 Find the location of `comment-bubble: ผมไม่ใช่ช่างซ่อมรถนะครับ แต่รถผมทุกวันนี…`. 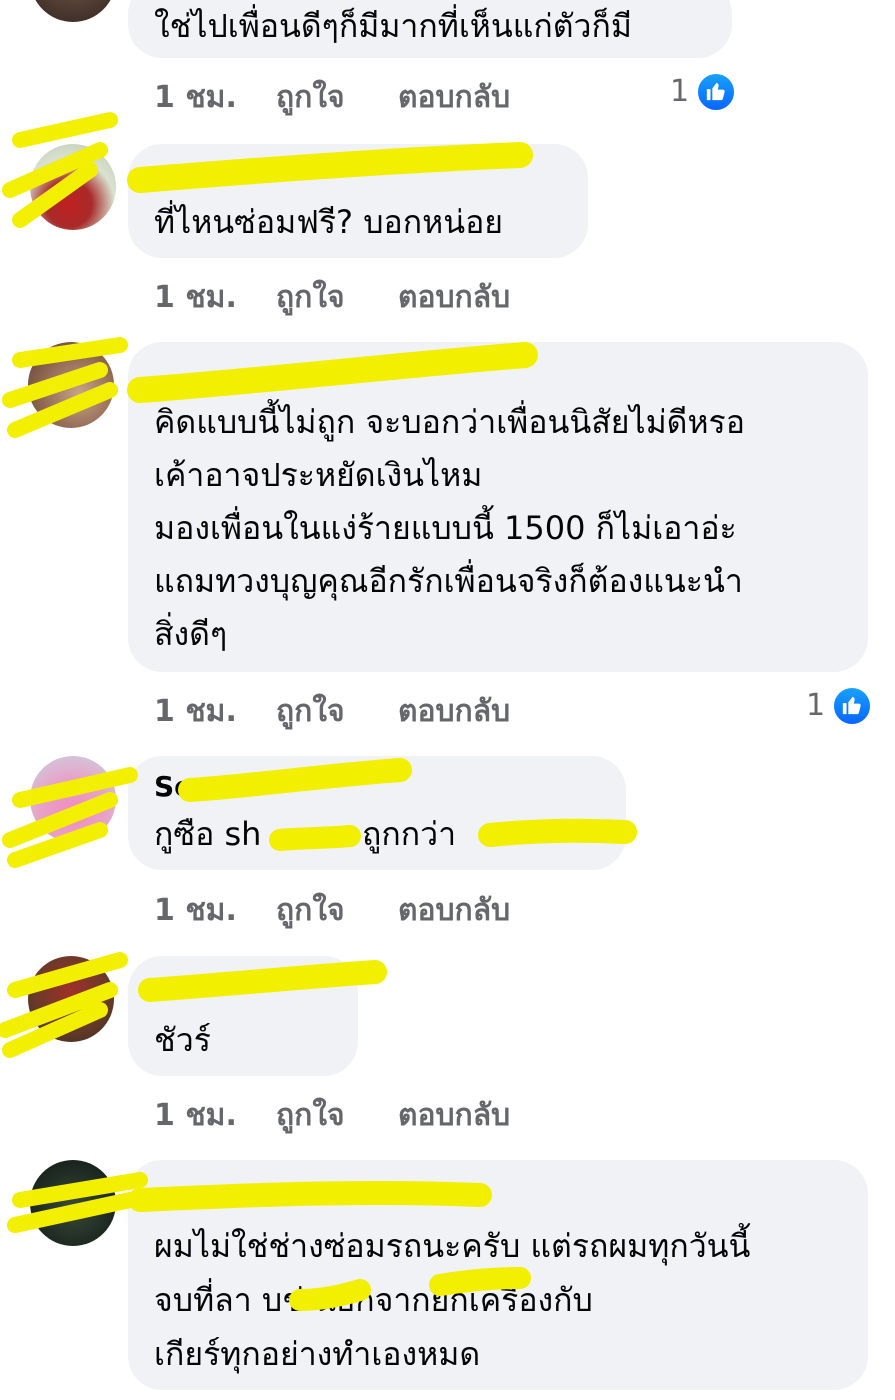

comment-bubble: ผมไม่ใช่ช่างซ่อมรถนะครับ แต่รถผมทุกวันนี… is located at coordinates (498, 1275).